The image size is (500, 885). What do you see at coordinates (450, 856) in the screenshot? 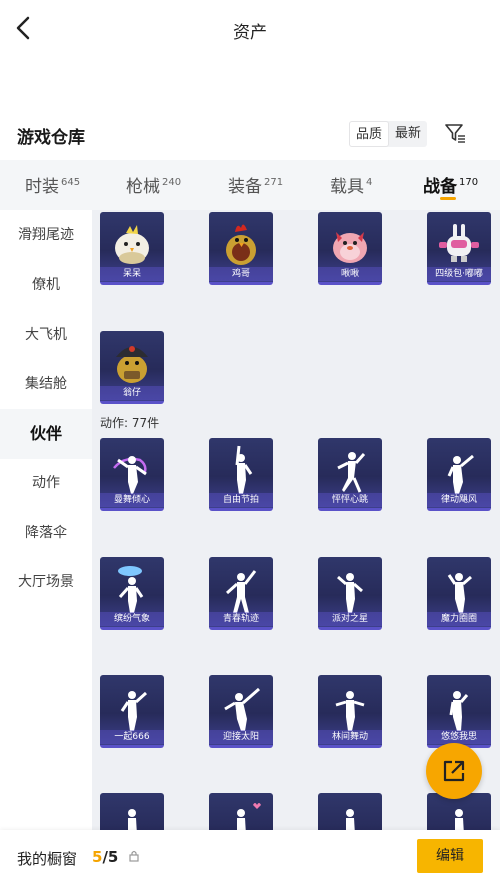
I see `edit-button: 编辑` at bounding box center [450, 856].